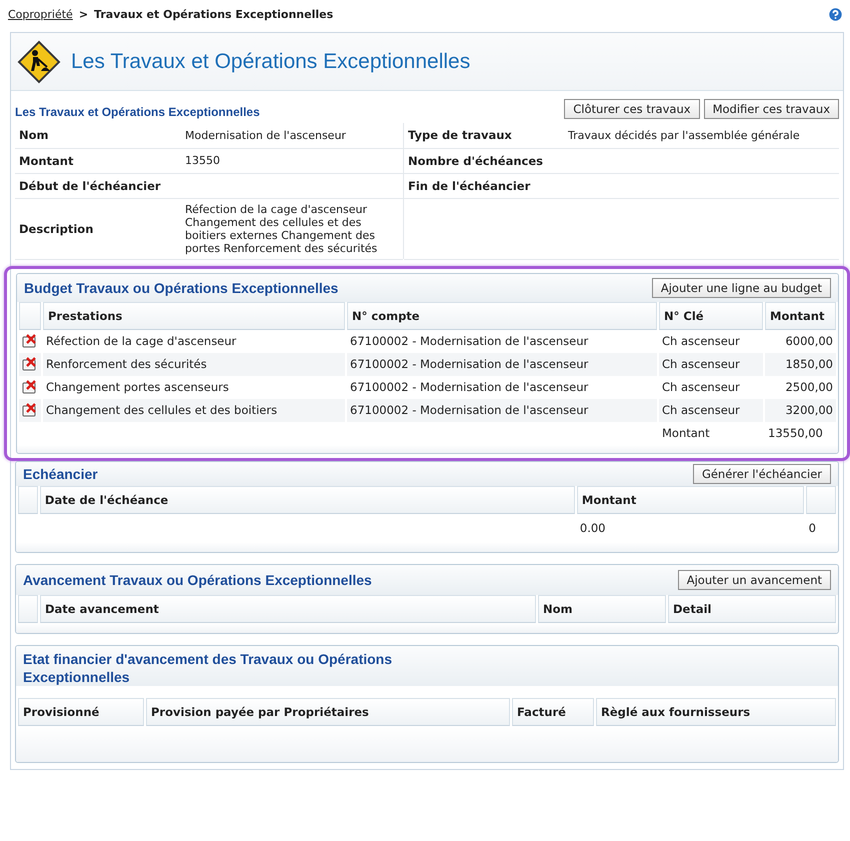 The width and height of the screenshot is (850, 841). Describe the element at coordinates (553, 712) in the screenshot. I see `column-header: Facturé` at that location.